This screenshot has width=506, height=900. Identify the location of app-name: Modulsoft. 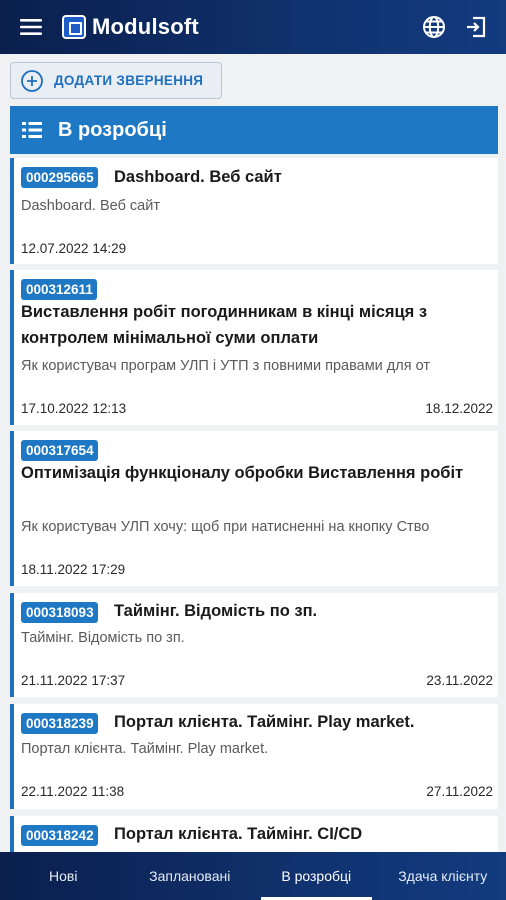
(145, 26).